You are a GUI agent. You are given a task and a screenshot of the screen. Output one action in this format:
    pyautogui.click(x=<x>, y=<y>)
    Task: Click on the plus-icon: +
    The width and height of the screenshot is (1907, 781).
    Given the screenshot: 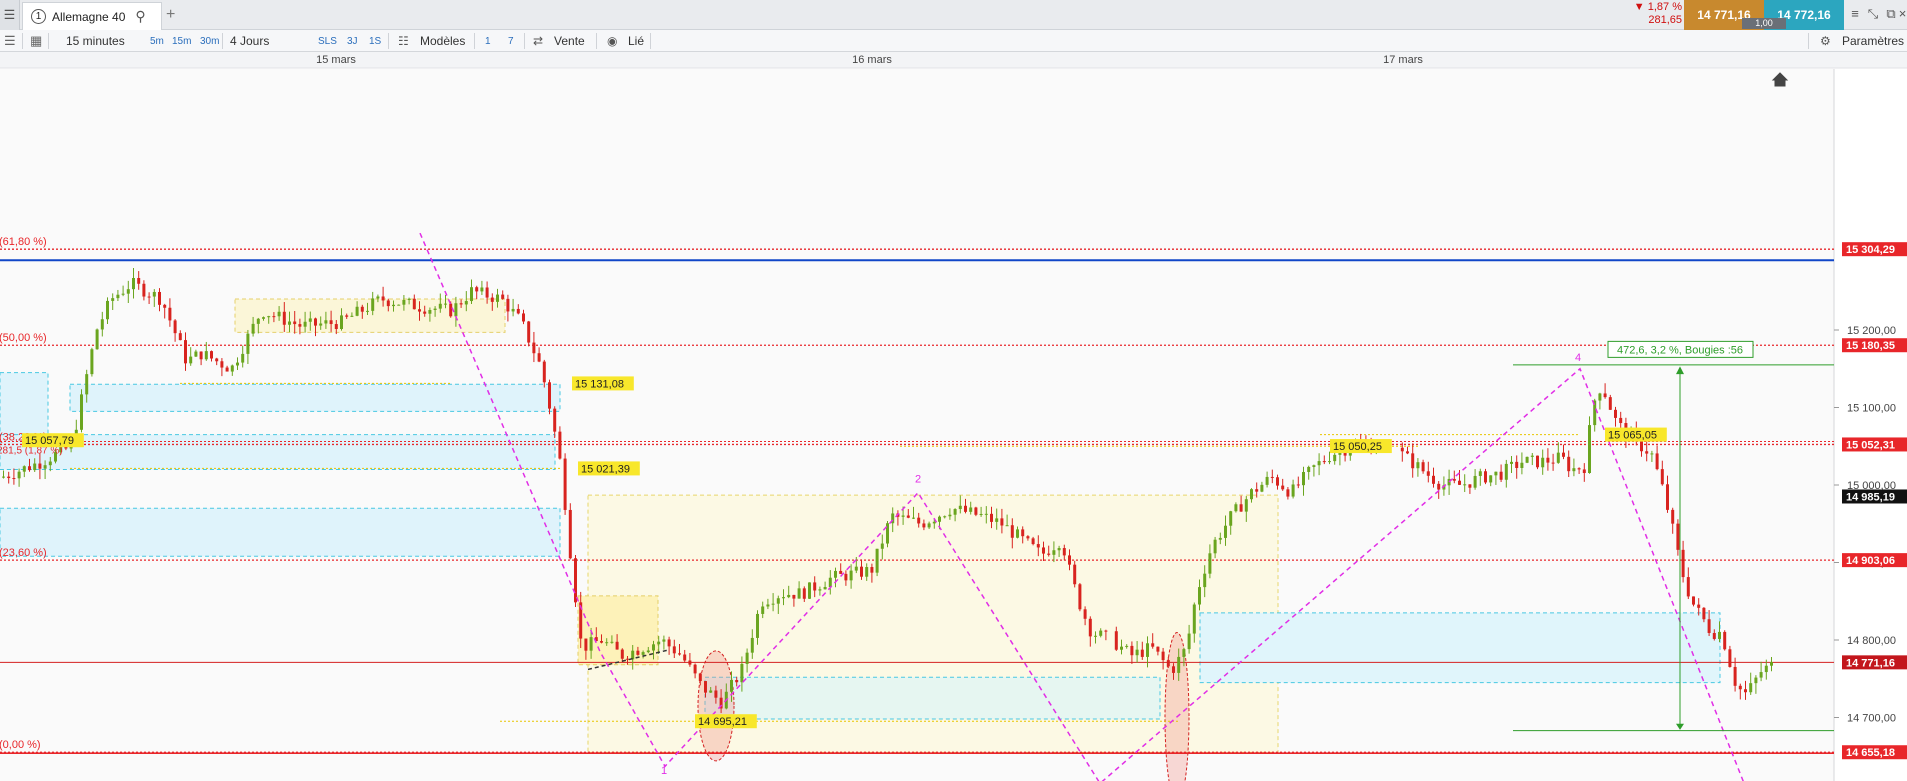 What is the action you would take?
    pyautogui.click(x=170, y=15)
    